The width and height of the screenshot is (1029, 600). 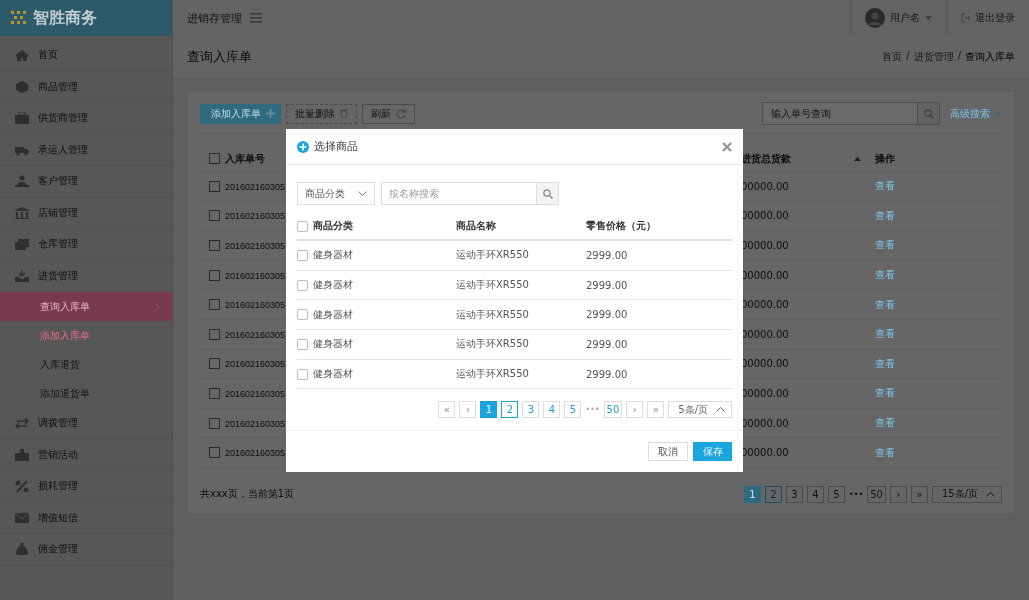 I want to click on table-cell-text: 运动手环XR550, so click(x=493, y=374).